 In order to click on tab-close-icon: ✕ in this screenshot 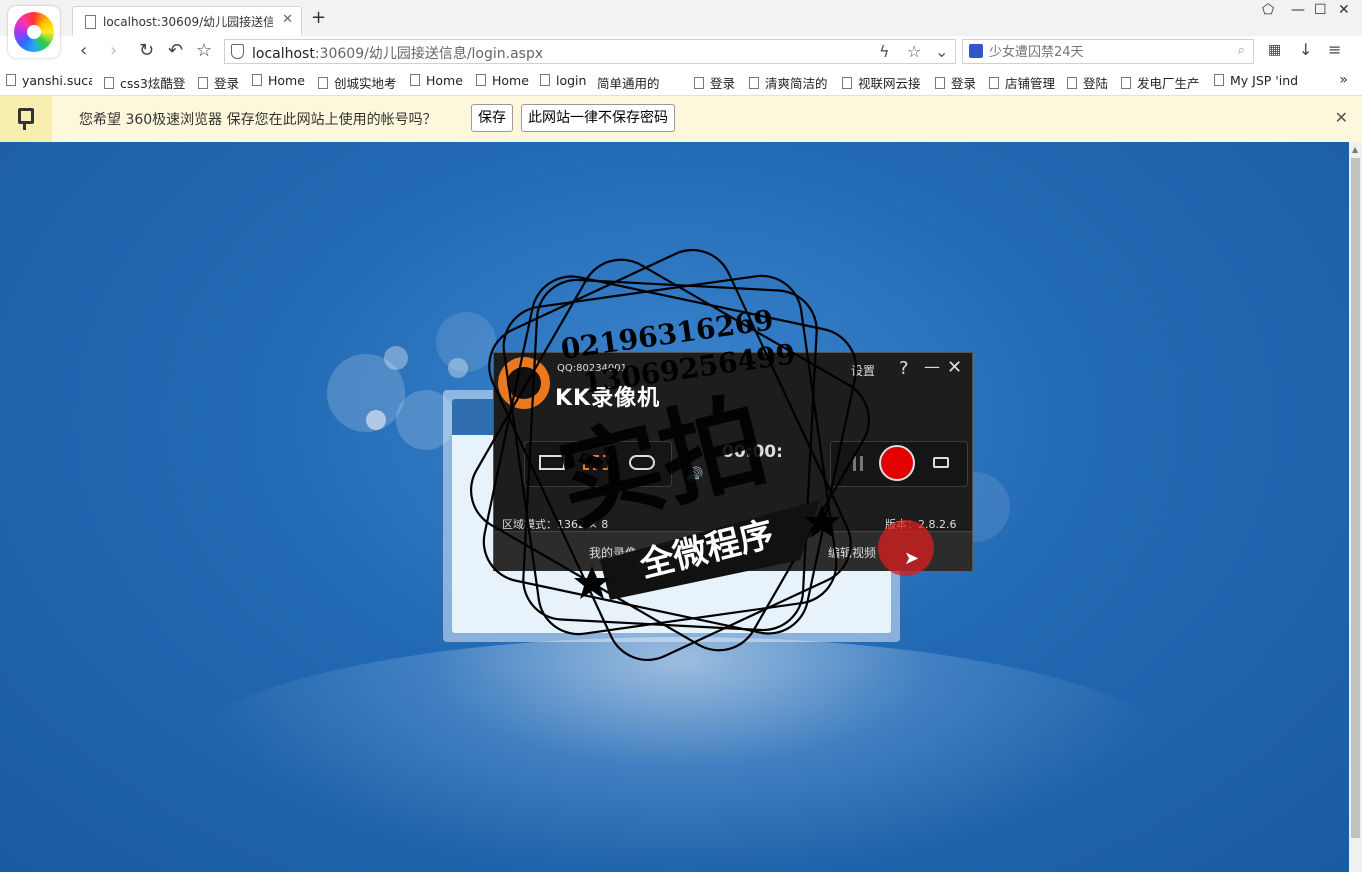, I will do `click(287, 19)`.